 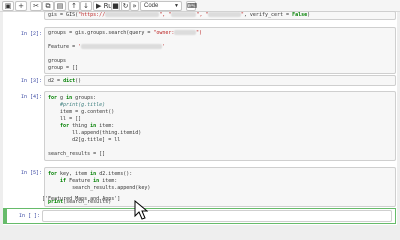 What do you see at coordinates (125, 61) in the screenshot?
I see `code-line: groups` at bounding box center [125, 61].